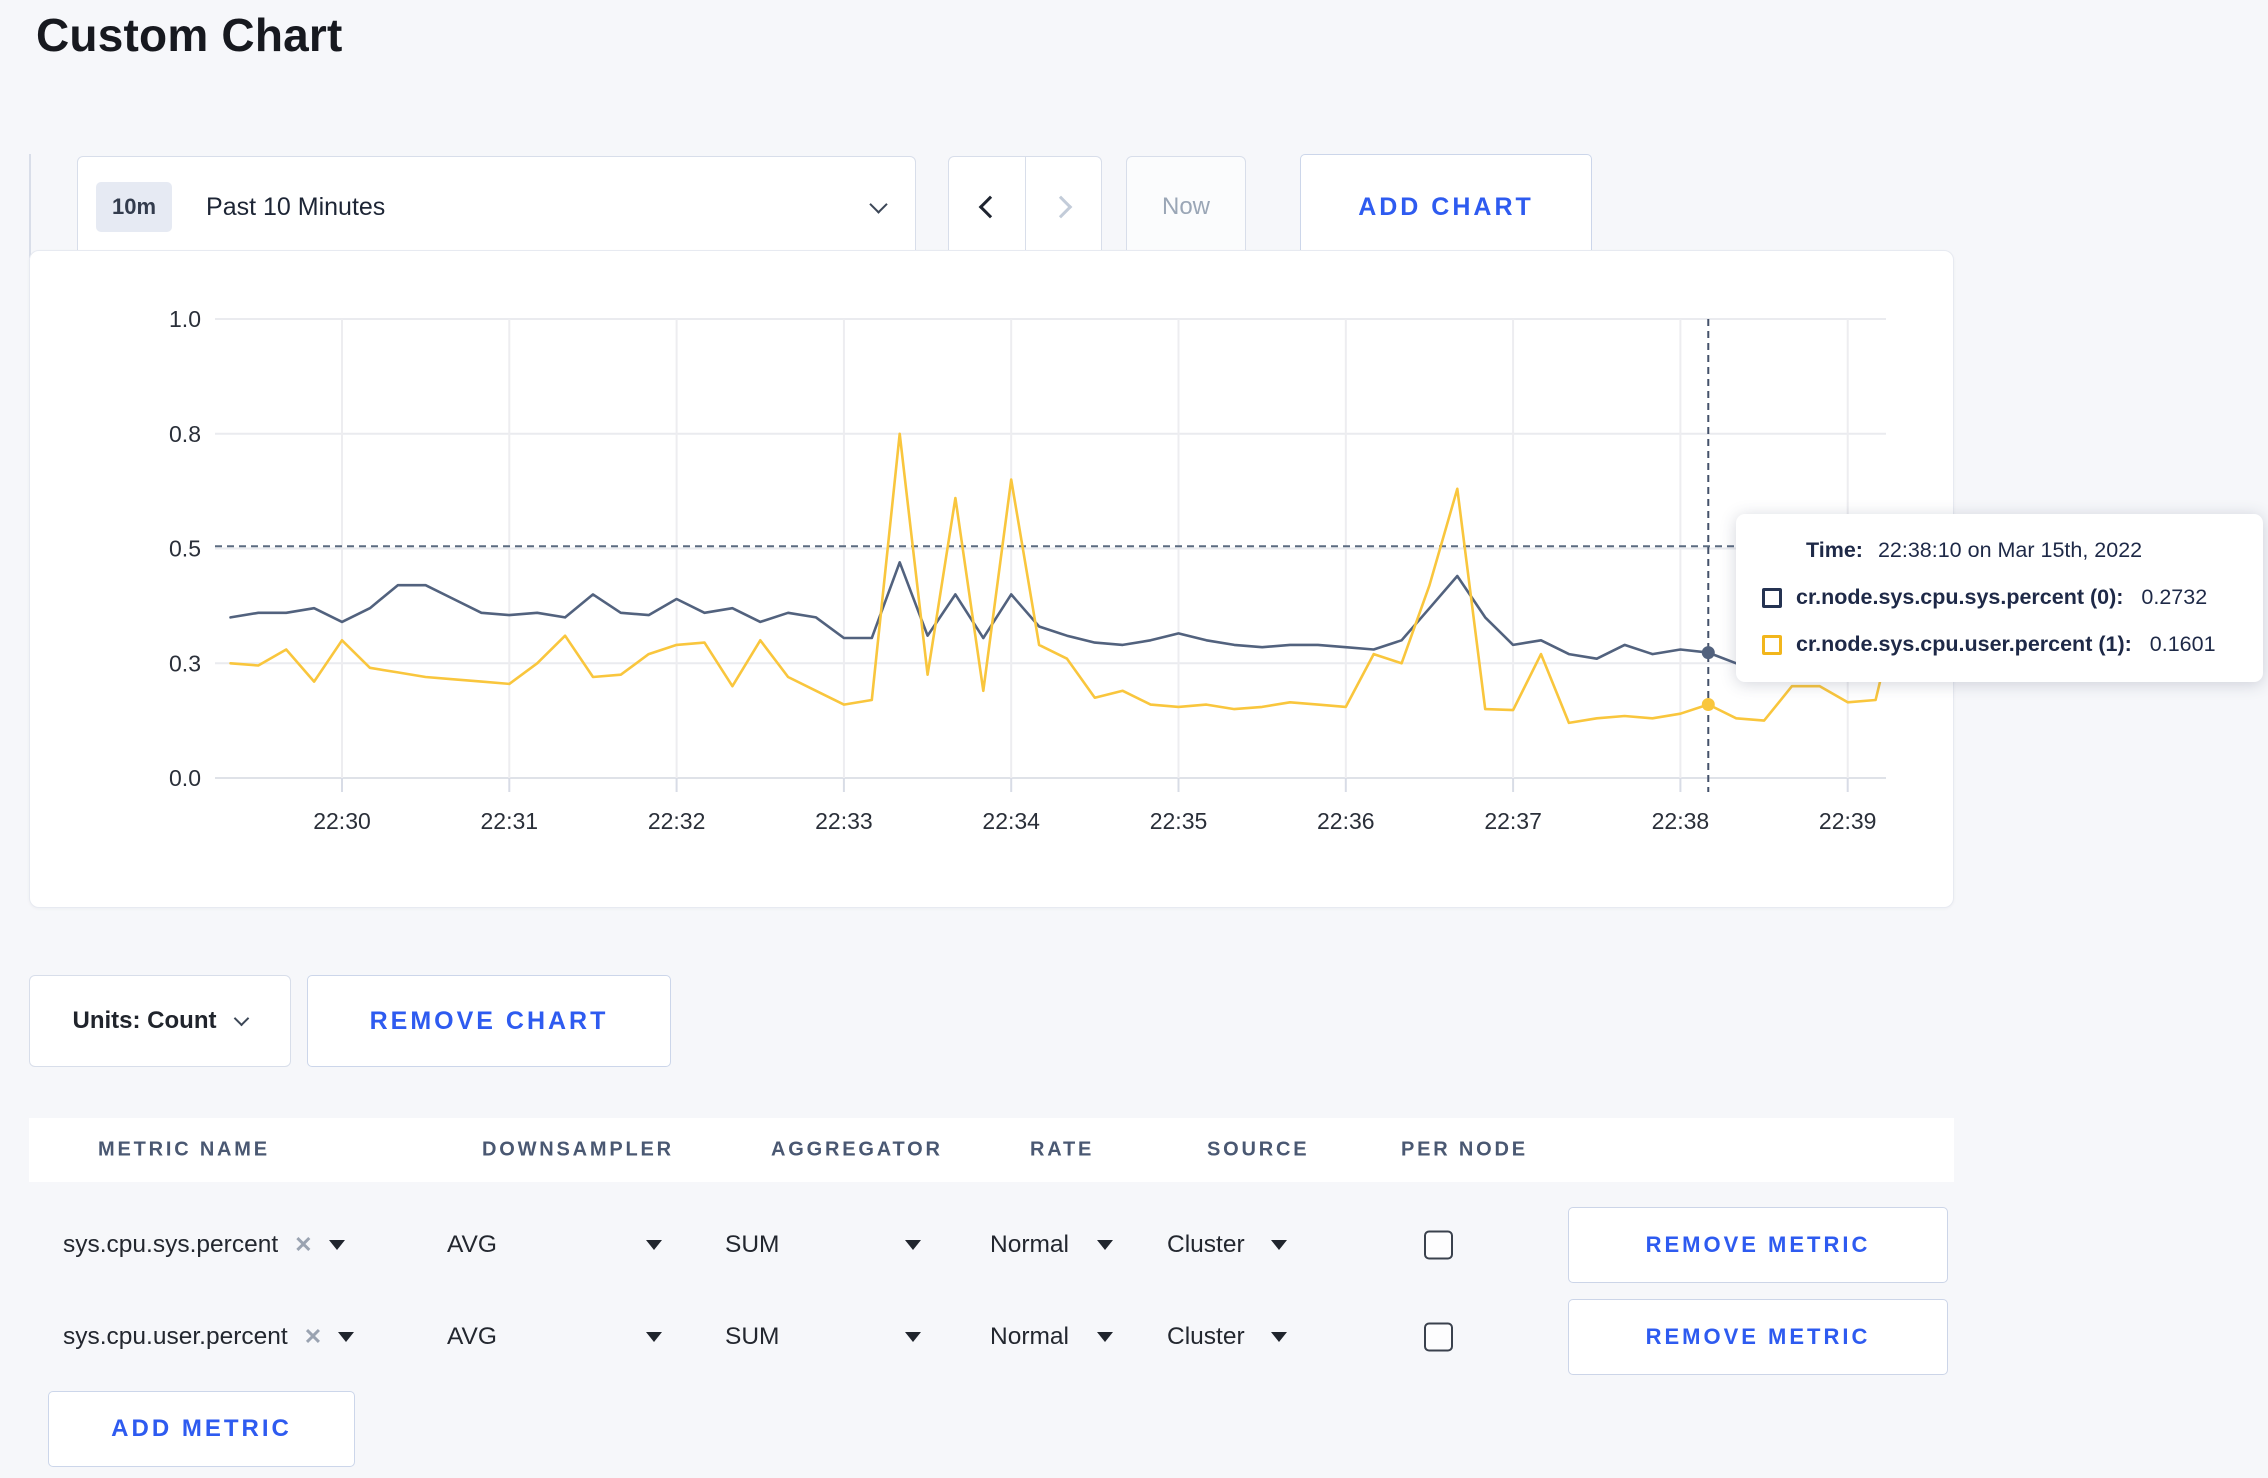  What do you see at coordinates (1346, 821) in the screenshot?
I see `svg-text: 22:36` at bounding box center [1346, 821].